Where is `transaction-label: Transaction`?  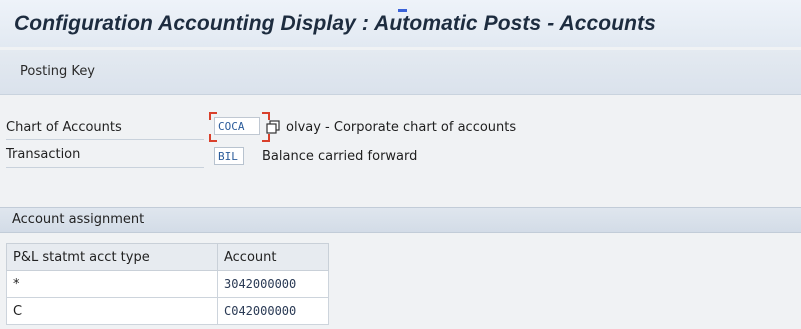 transaction-label: Transaction is located at coordinates (43, 154).